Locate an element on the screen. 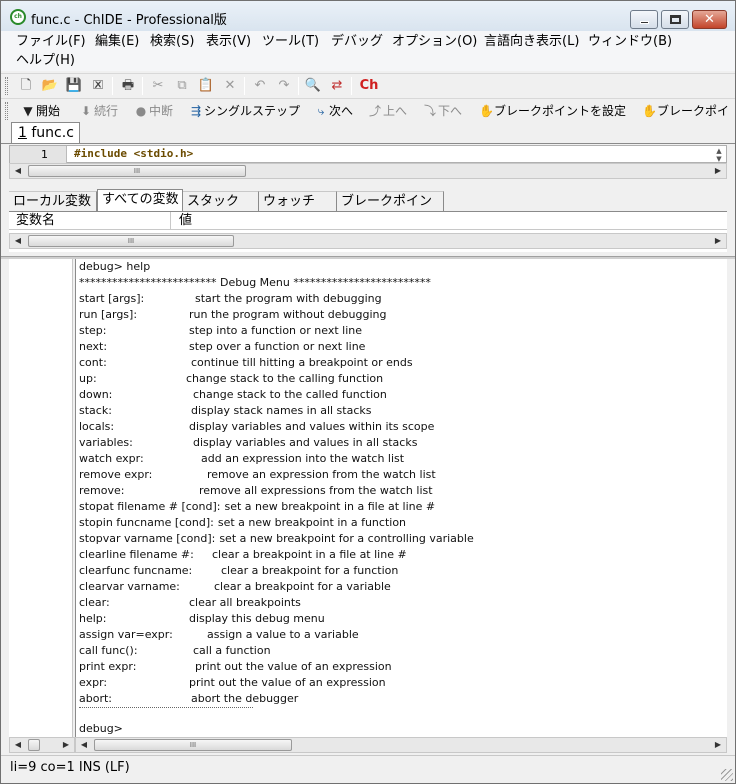 The width and height of the screenshot is (736, 784). console-command: run [args]: is located at coordinates (108, 314).